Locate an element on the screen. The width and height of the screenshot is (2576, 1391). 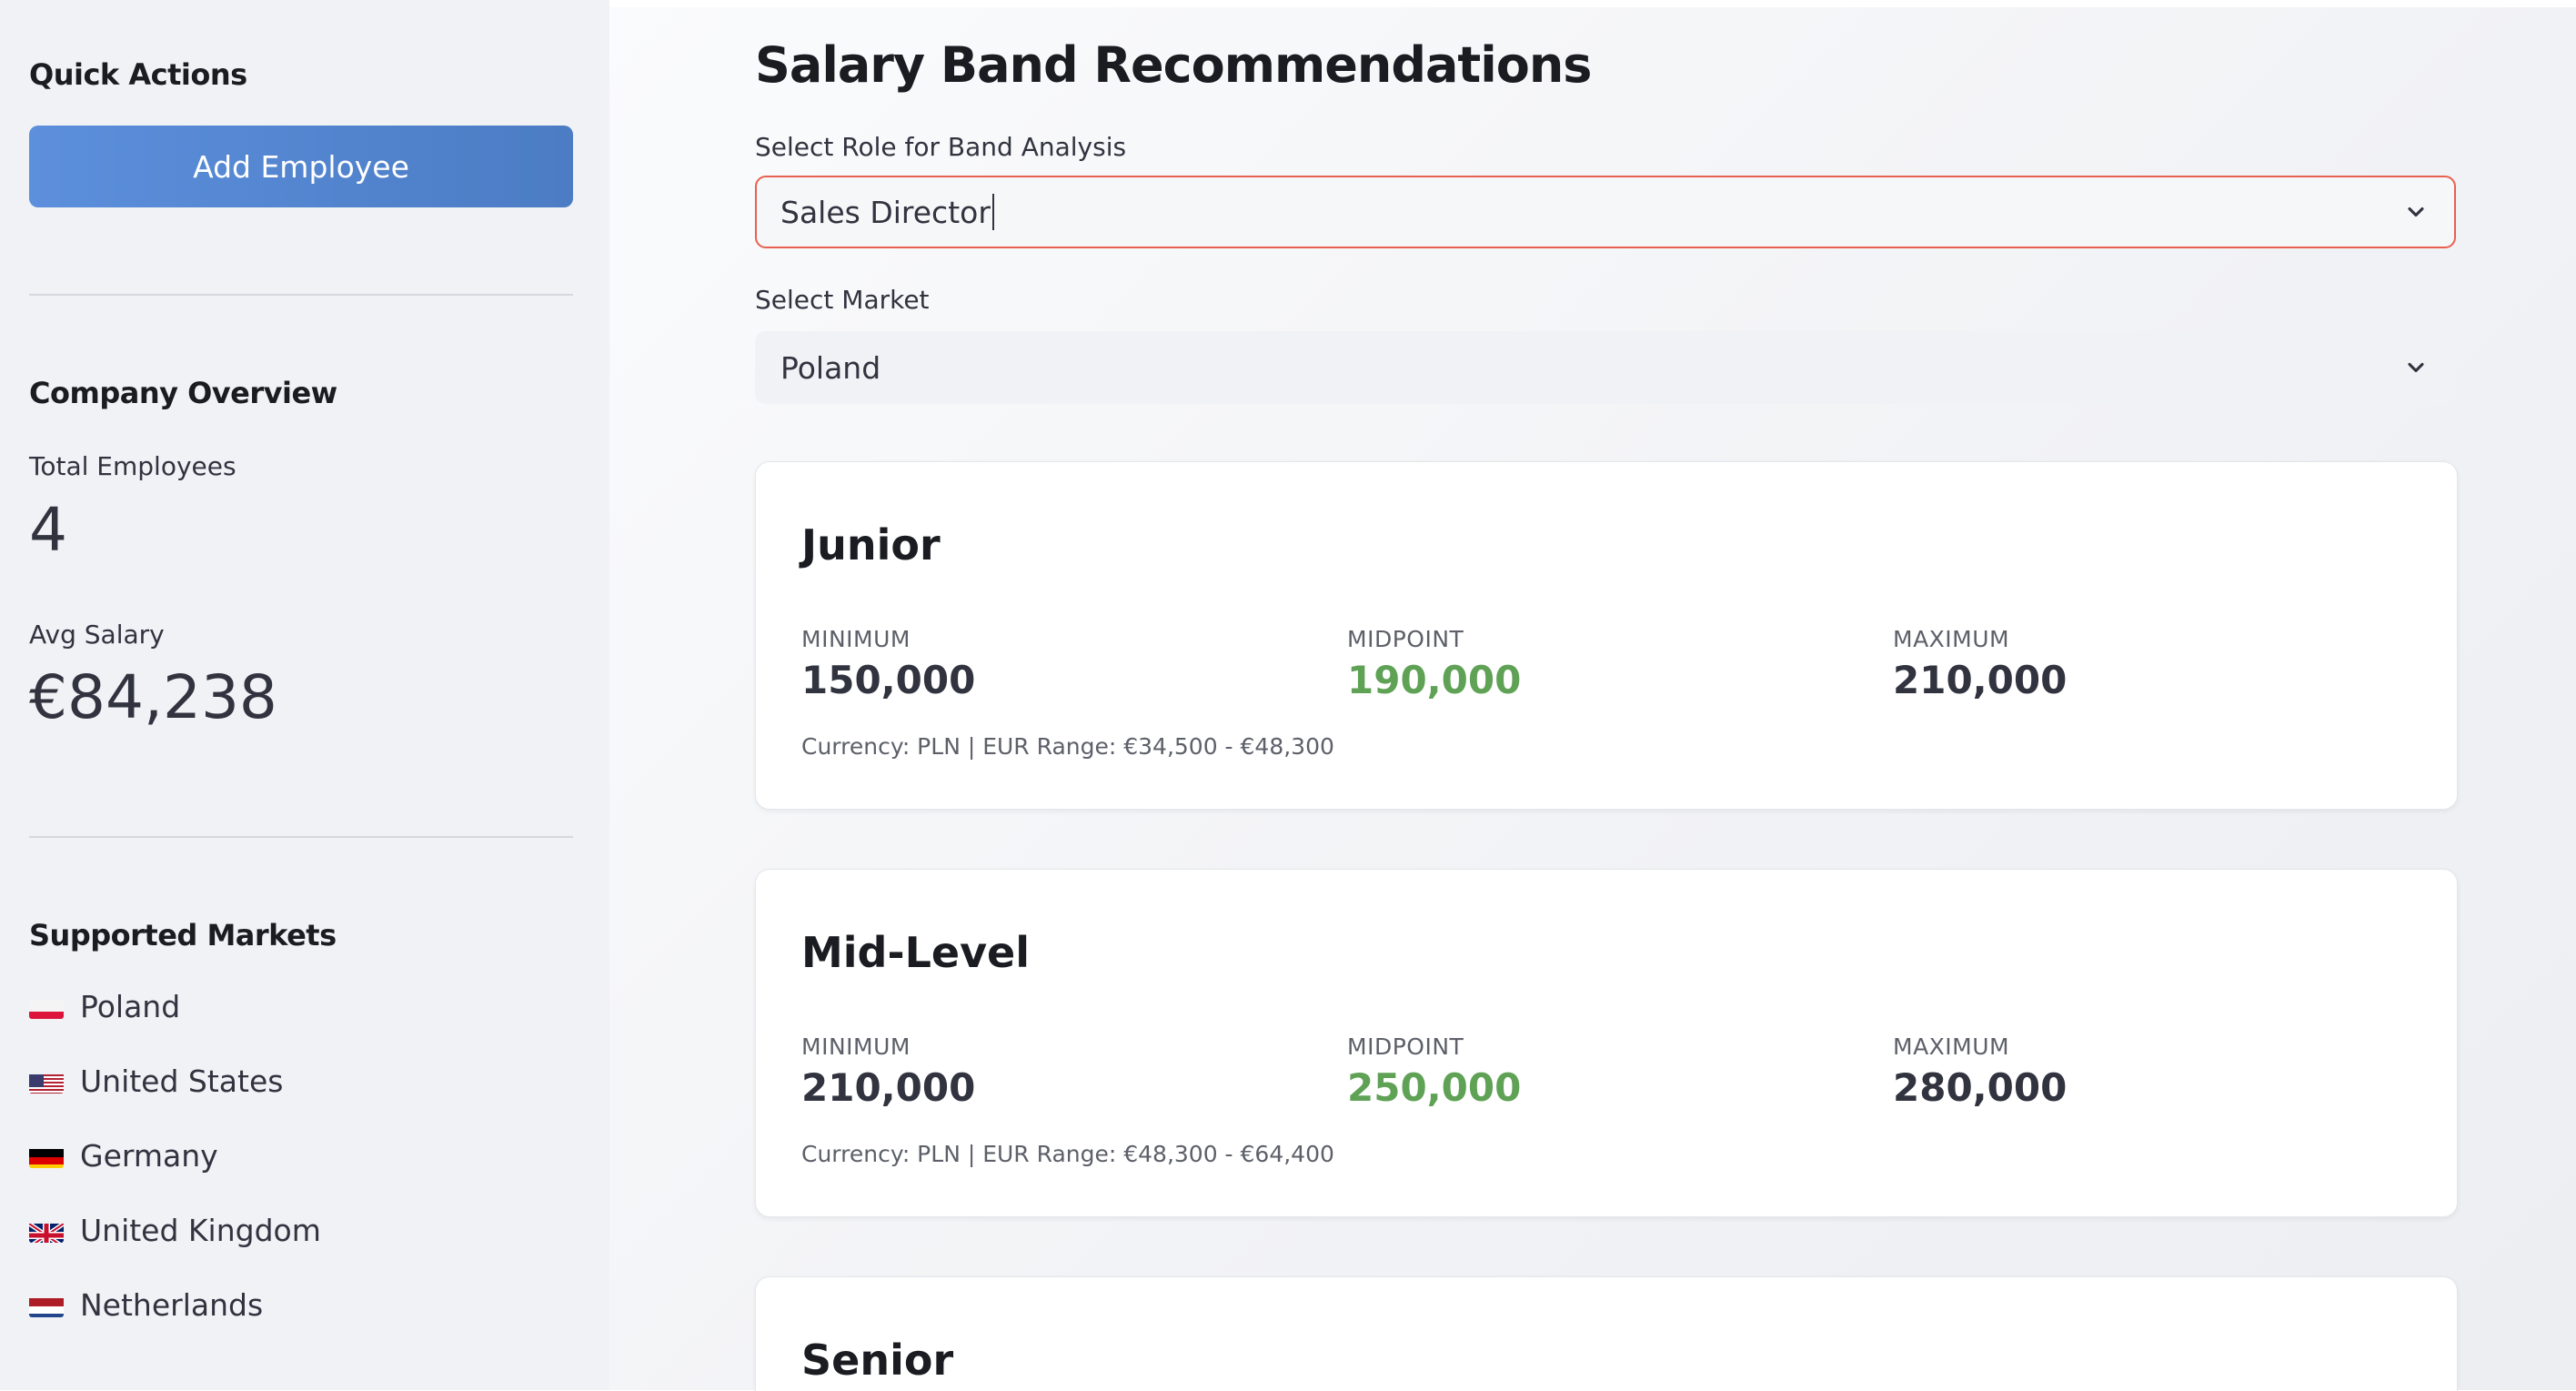
market-select-value: Poland is located at coordinates (830, 367).